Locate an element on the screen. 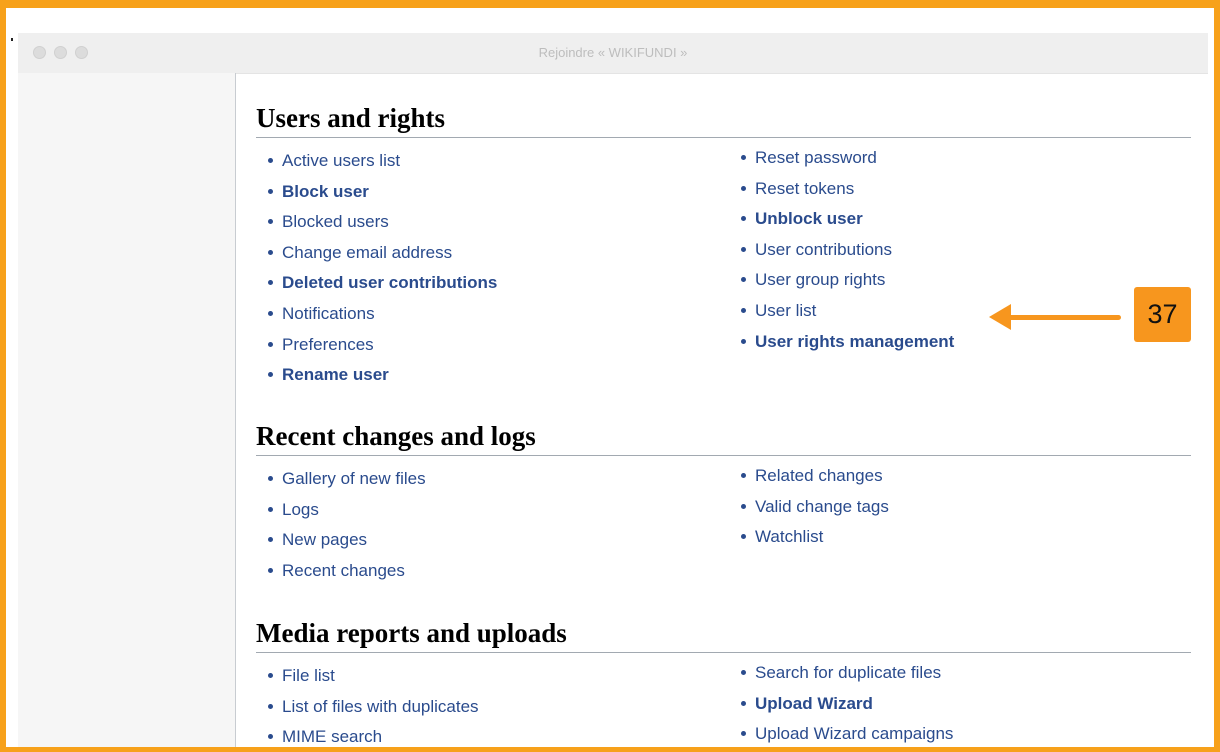 The image size is (1220, 752). special-page-link: Active users list is located at coordinates (376, 161).